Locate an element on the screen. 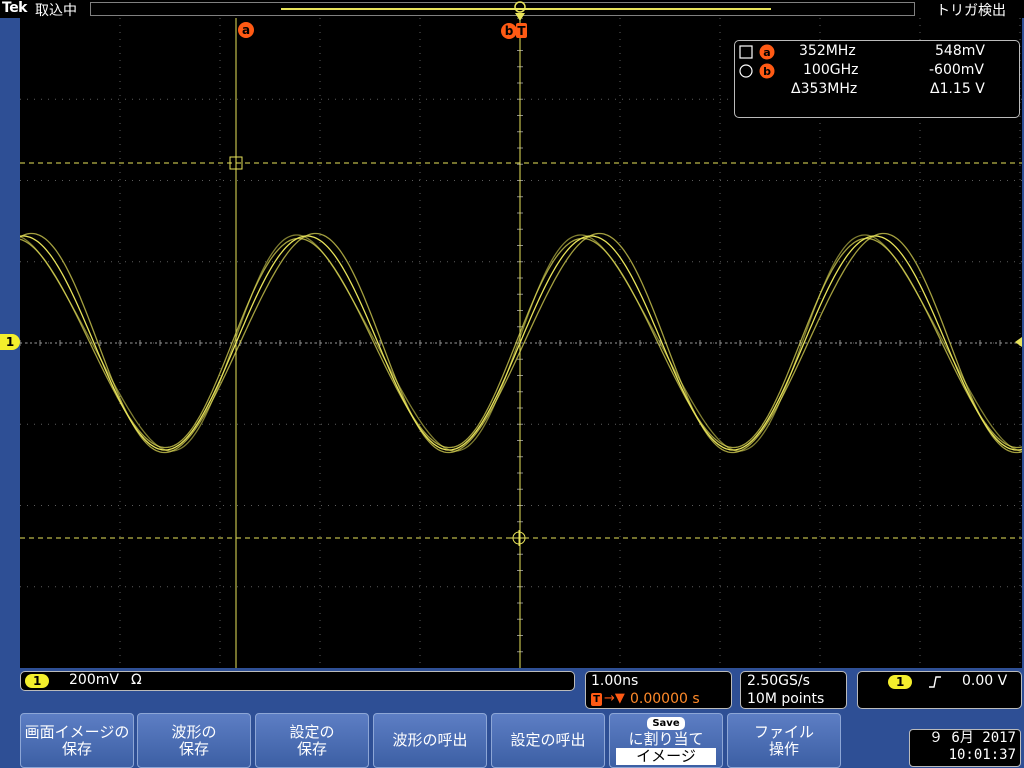 Image resolution: width=1024 pixels, height=768 pixels. cursor-b-frequency: 100GHz is located at coordinates (831, 70).